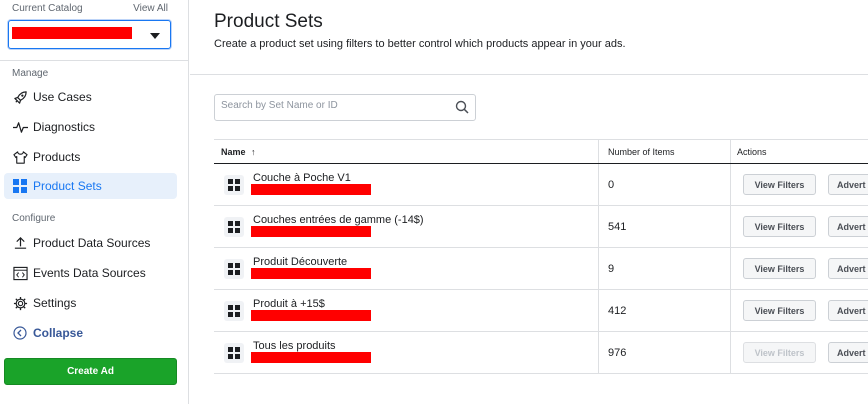 The image size is (868, 404). I want to click on column-header-items: Number of Items, so click(641, 152).